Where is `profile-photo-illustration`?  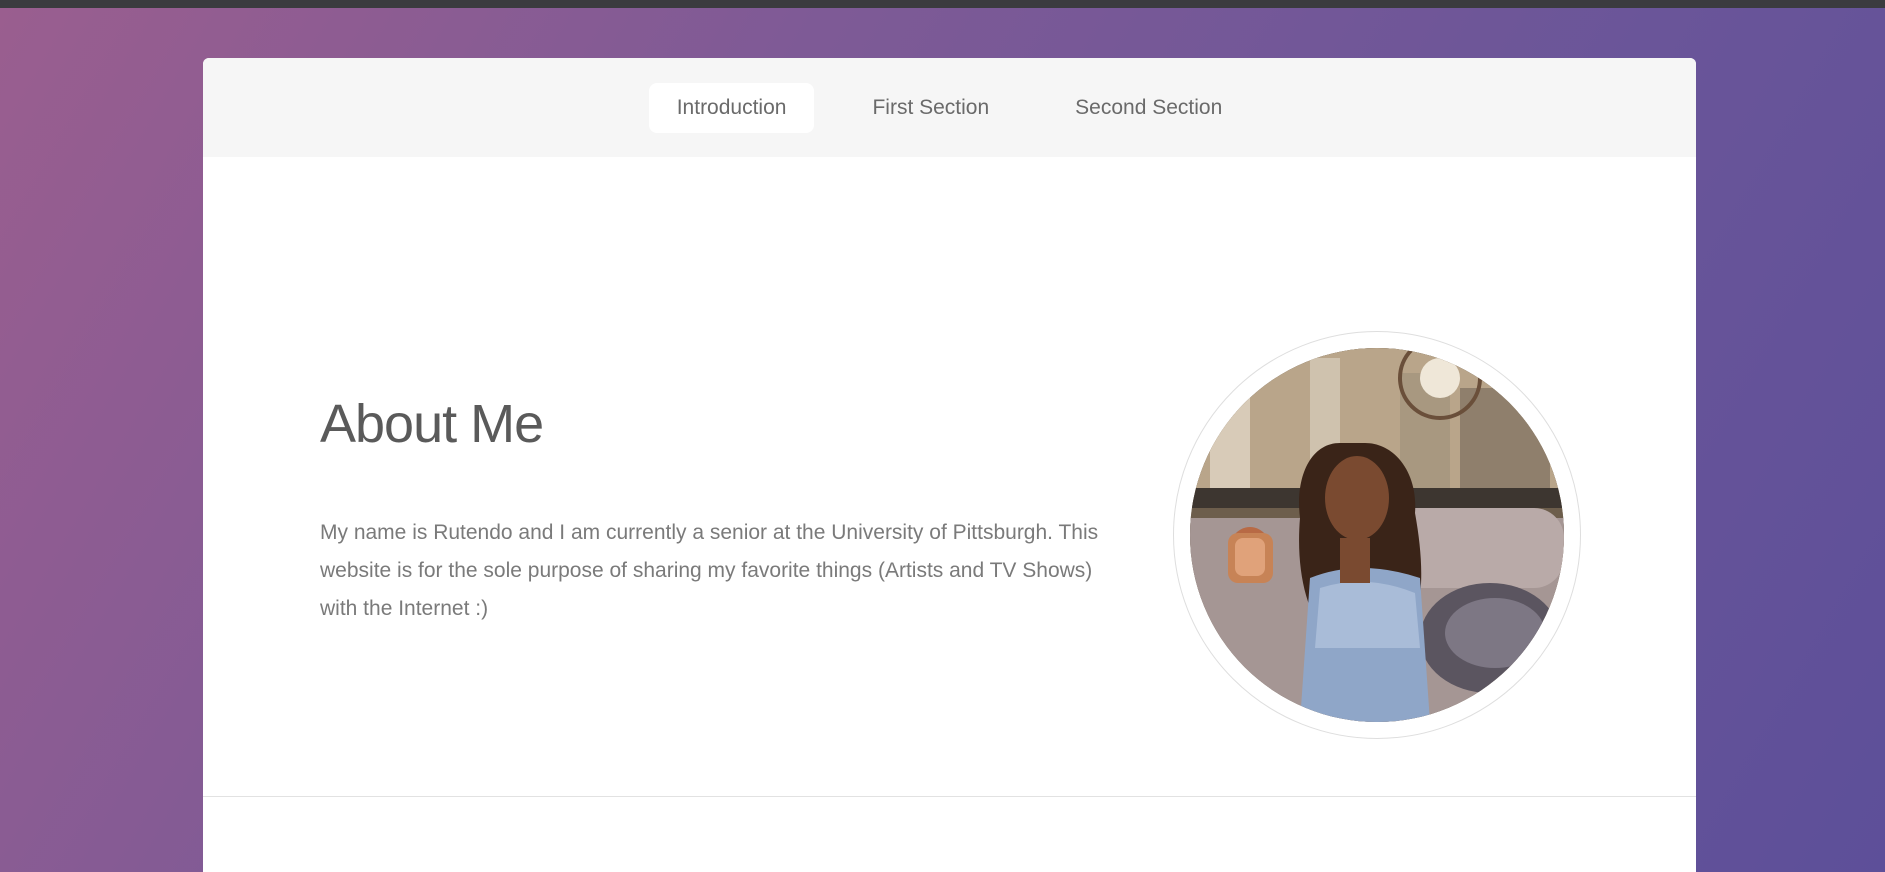
profile-photo-illustration is located at coordinates (1377, 535).